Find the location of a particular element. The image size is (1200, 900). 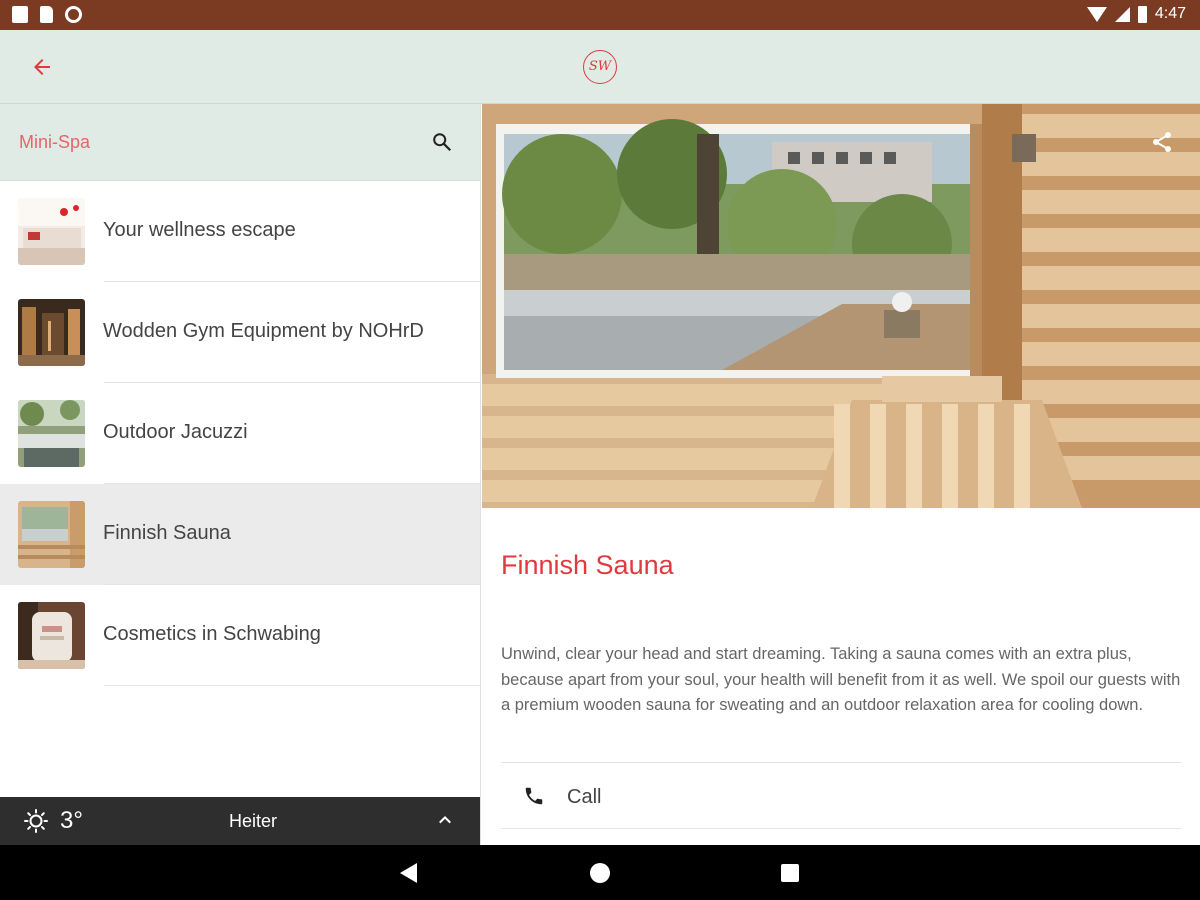

sd-card-icon is located at coordinates (46, 14).